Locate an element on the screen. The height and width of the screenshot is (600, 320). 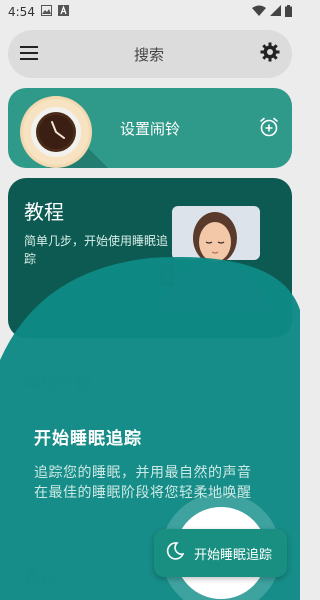
alarm-label: 设置闹铃 is located at coordinates (150, 129).